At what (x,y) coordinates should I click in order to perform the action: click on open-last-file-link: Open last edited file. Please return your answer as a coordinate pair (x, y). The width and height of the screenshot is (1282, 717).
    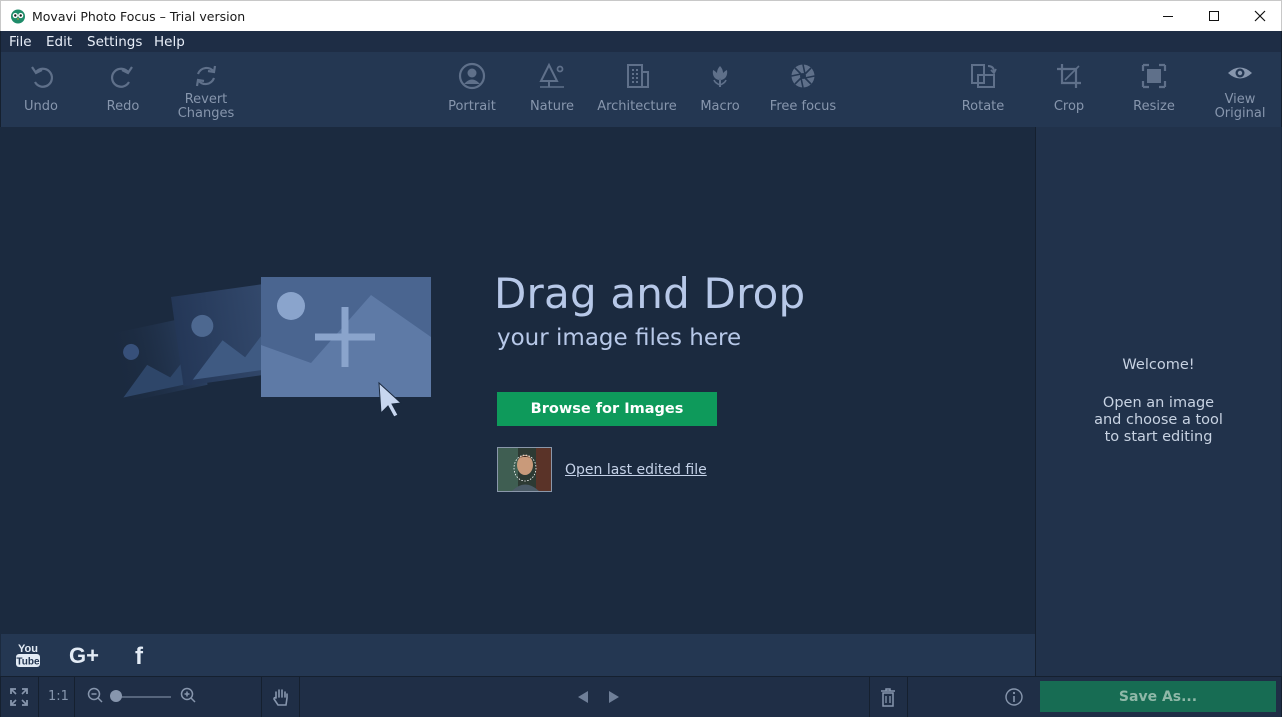
    Looking at the image, I should click on (636, 470).